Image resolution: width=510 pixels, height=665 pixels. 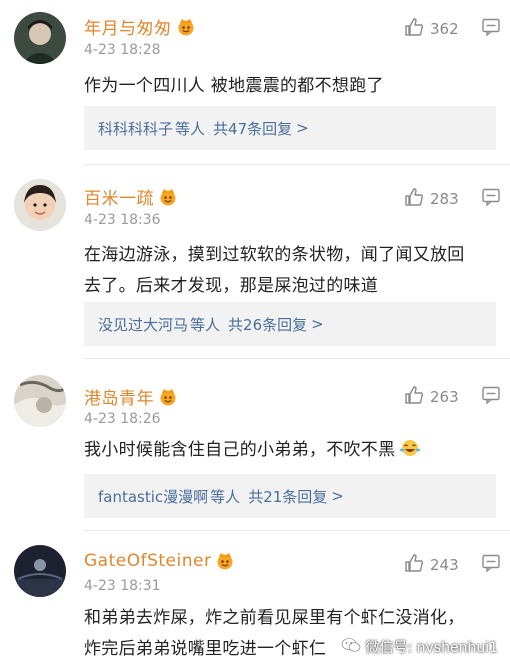 What do you see at coordinates (444, 565) in the screenshot?
I see `like-count: 243` at bounding box center [444, 565].